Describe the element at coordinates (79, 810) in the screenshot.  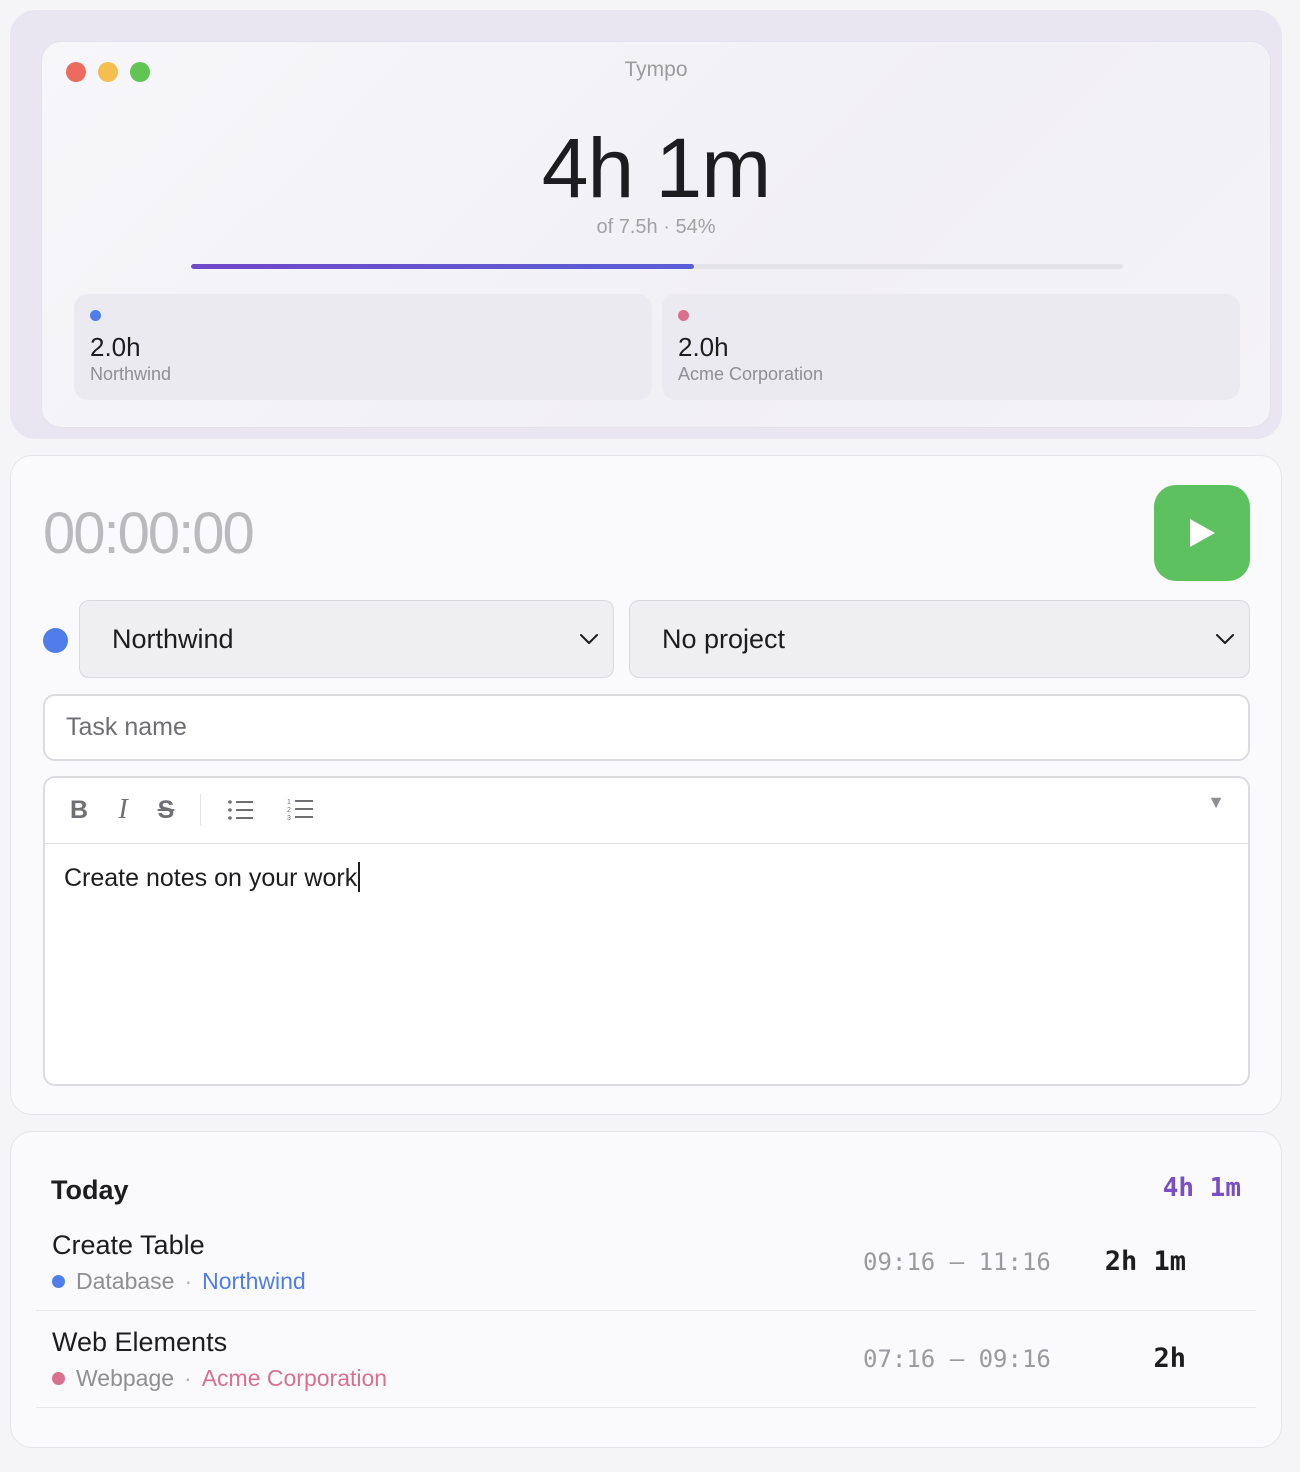
I see `bold-button: B` at that location.